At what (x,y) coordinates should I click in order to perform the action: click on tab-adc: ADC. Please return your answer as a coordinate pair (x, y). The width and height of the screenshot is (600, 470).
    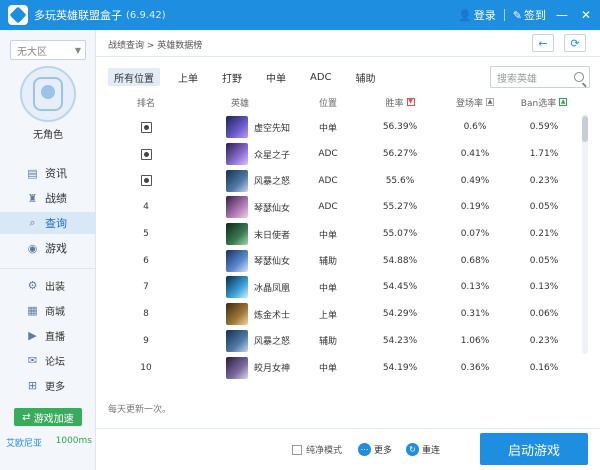
    Looking at the image, I should click on (321, 77).